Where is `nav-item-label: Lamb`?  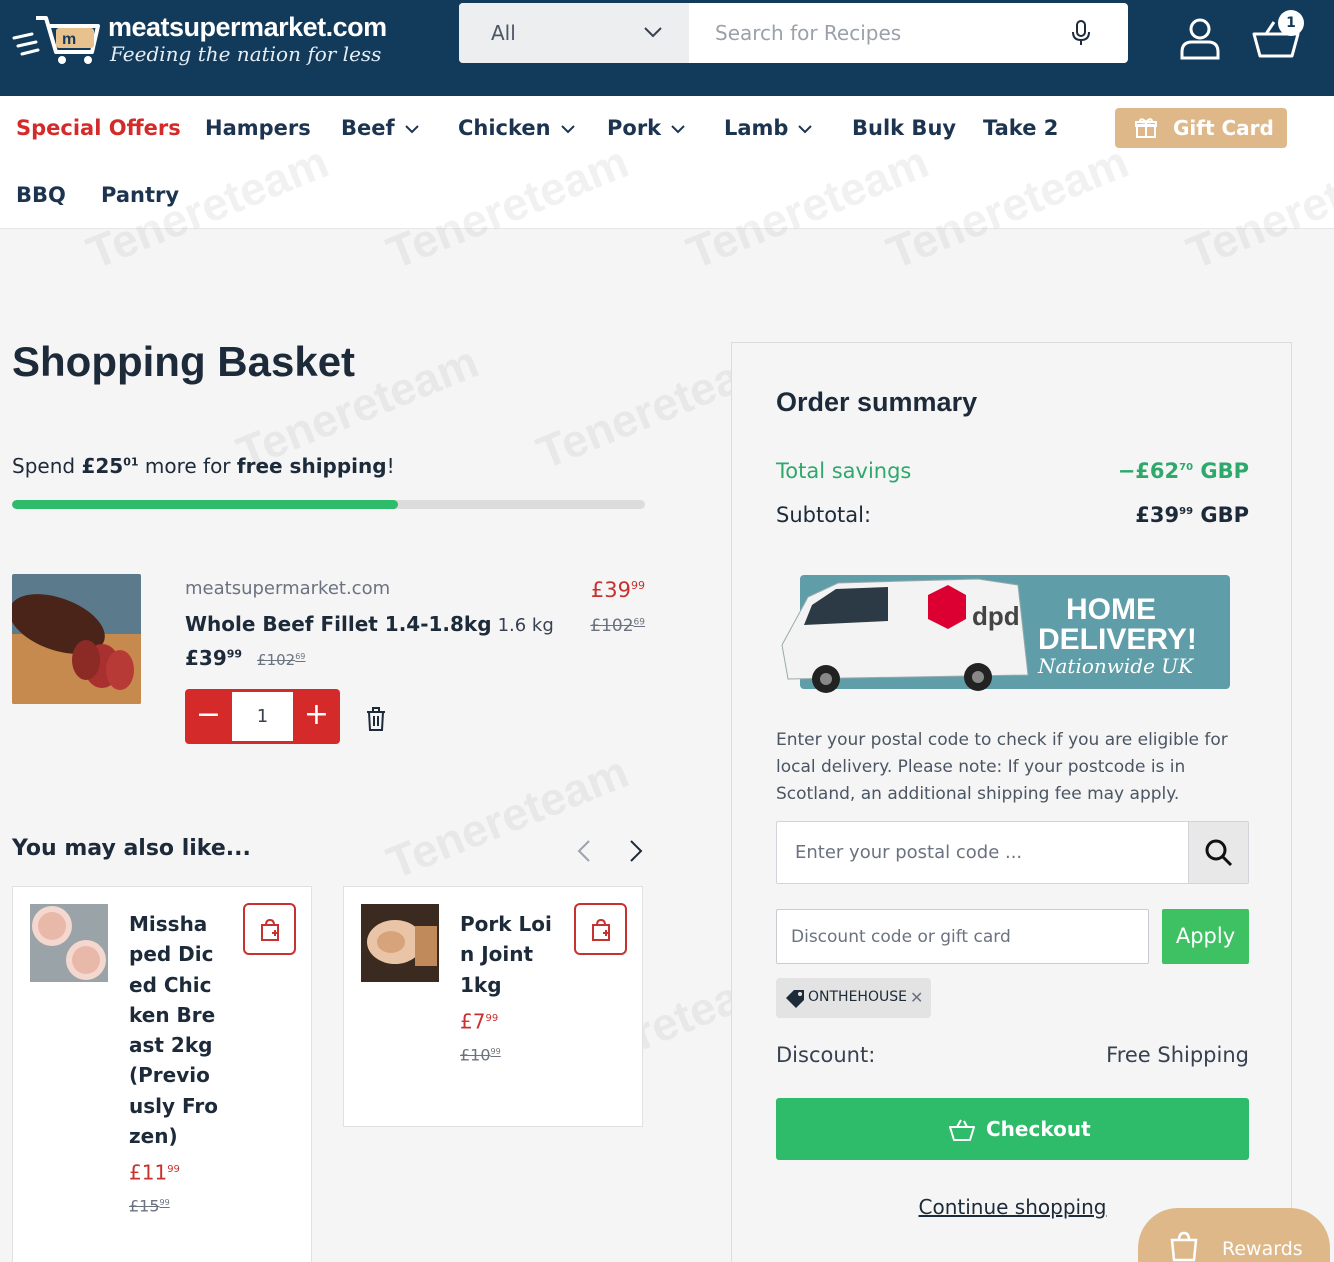
nav-item-label: Lamb is located at coordinates (756, 128).